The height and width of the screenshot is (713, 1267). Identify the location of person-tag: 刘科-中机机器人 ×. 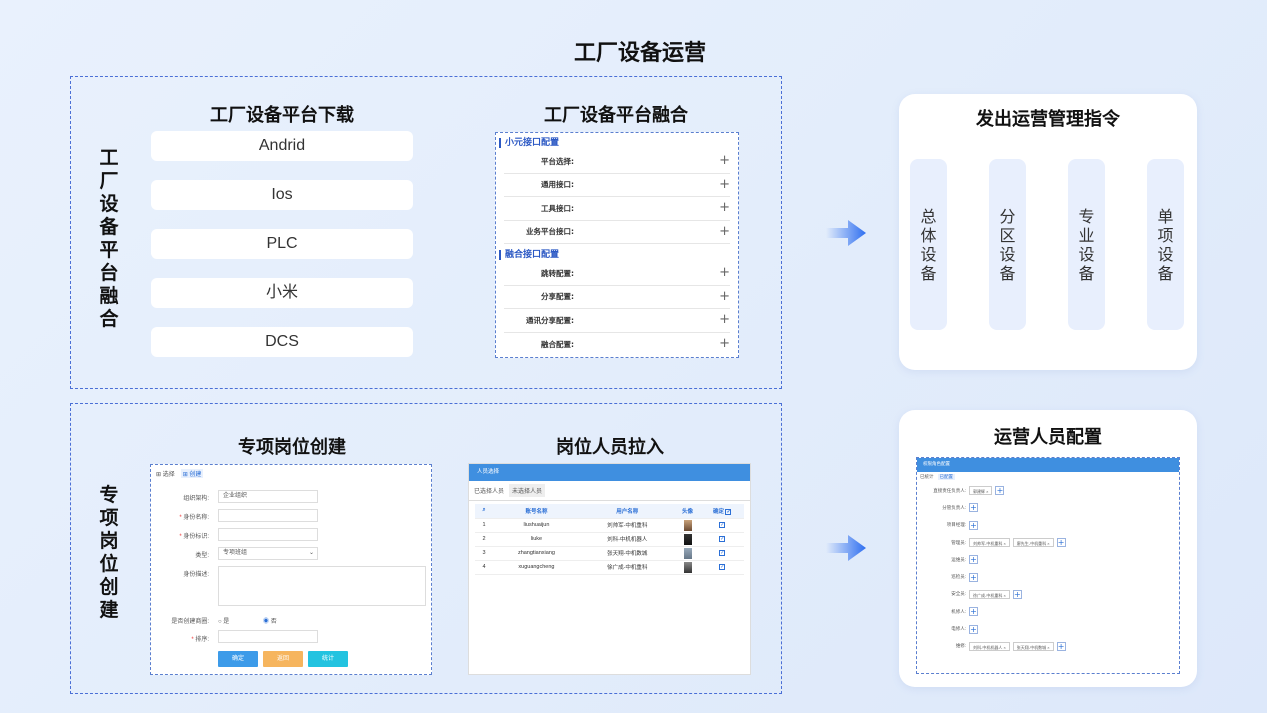
(989, 646).